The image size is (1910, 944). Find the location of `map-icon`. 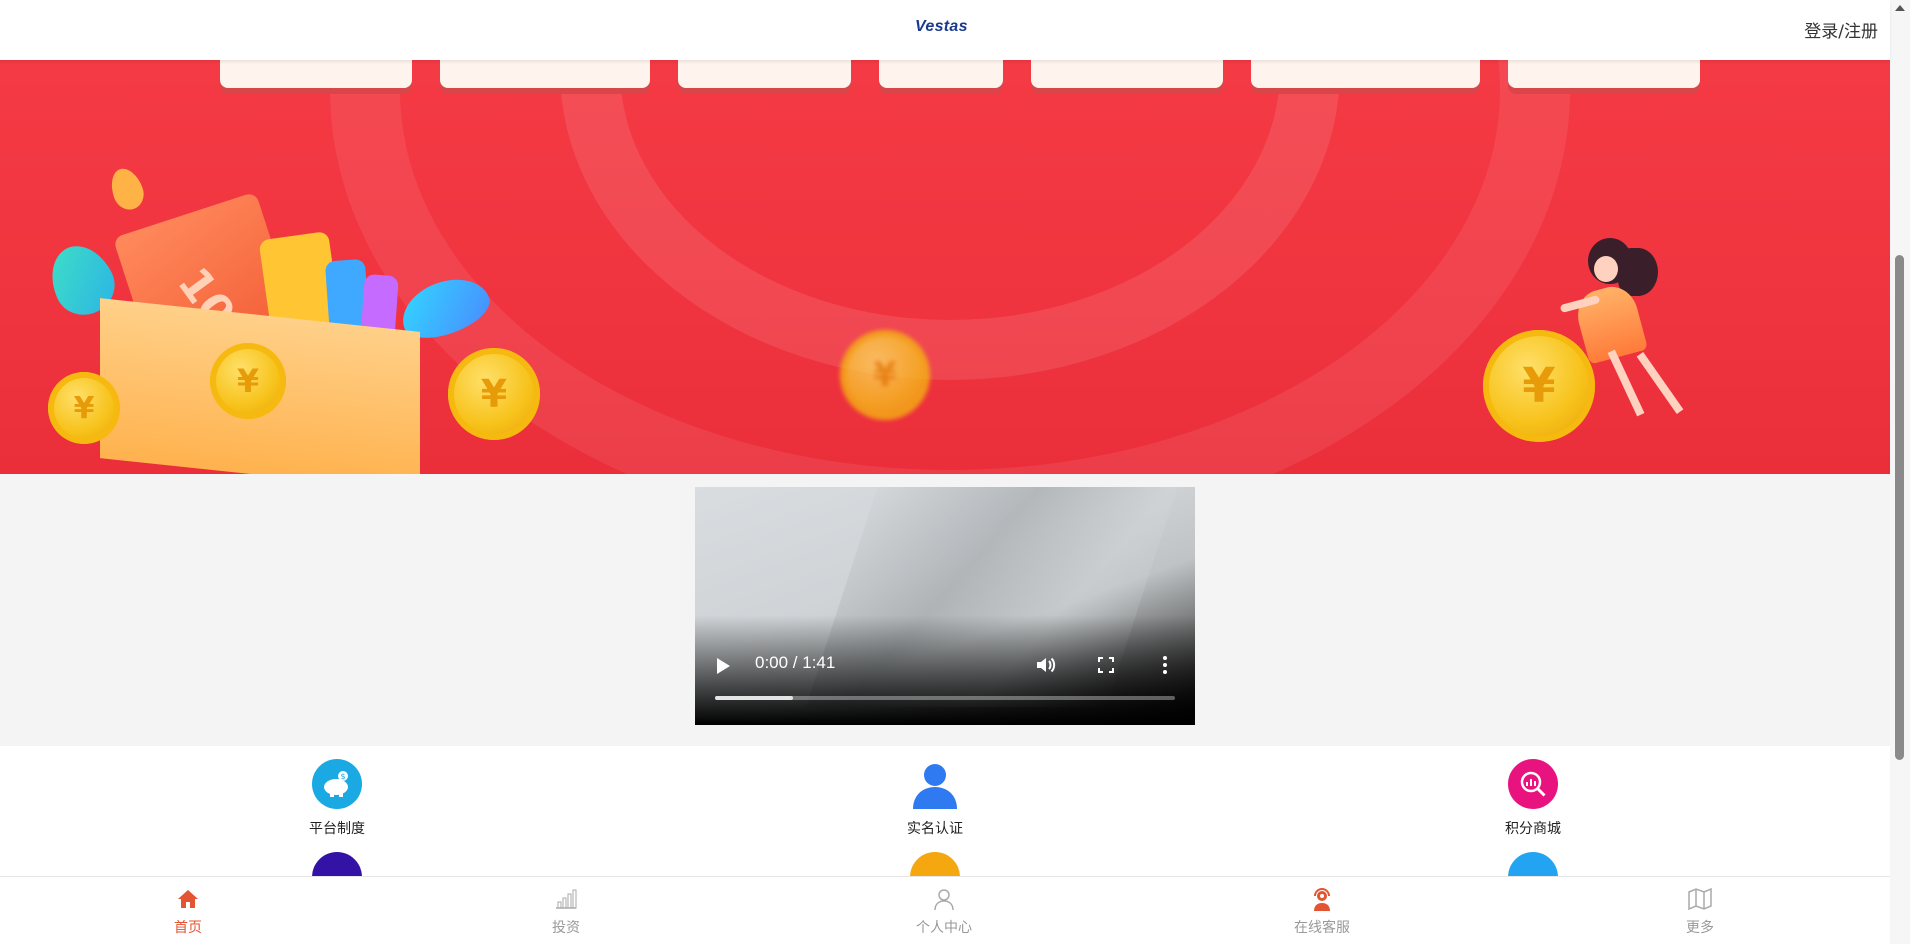

map-icon is located at coordinates (1700, 899).